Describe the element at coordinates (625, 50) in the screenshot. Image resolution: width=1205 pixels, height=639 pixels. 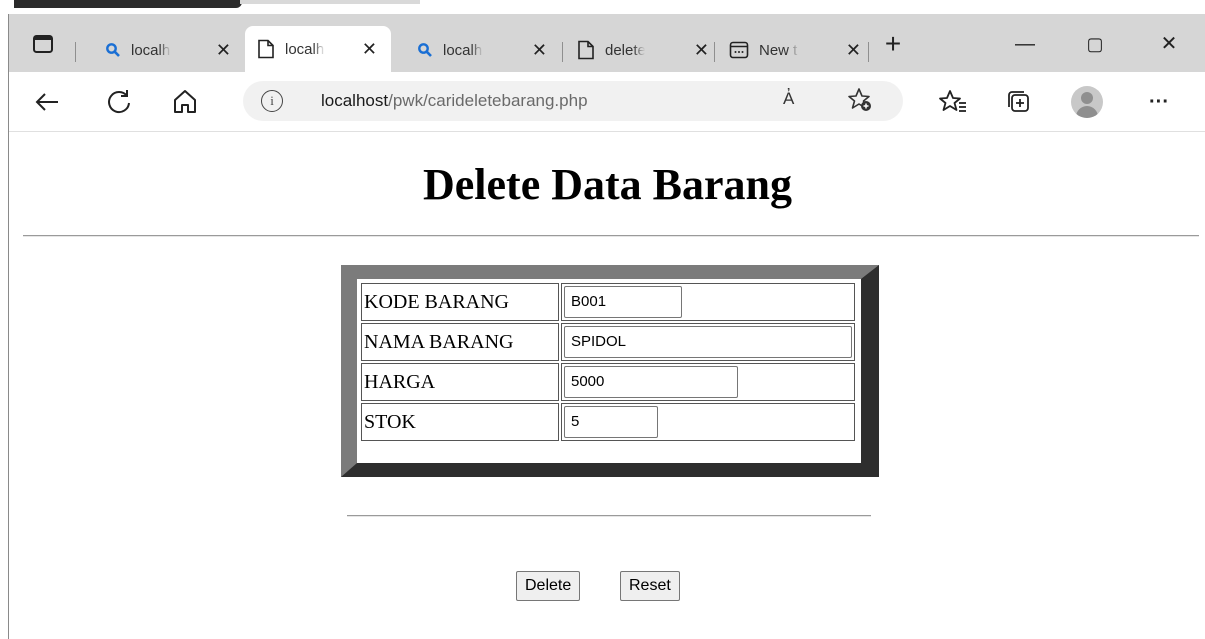
I see `tab-label: delete` at that location.